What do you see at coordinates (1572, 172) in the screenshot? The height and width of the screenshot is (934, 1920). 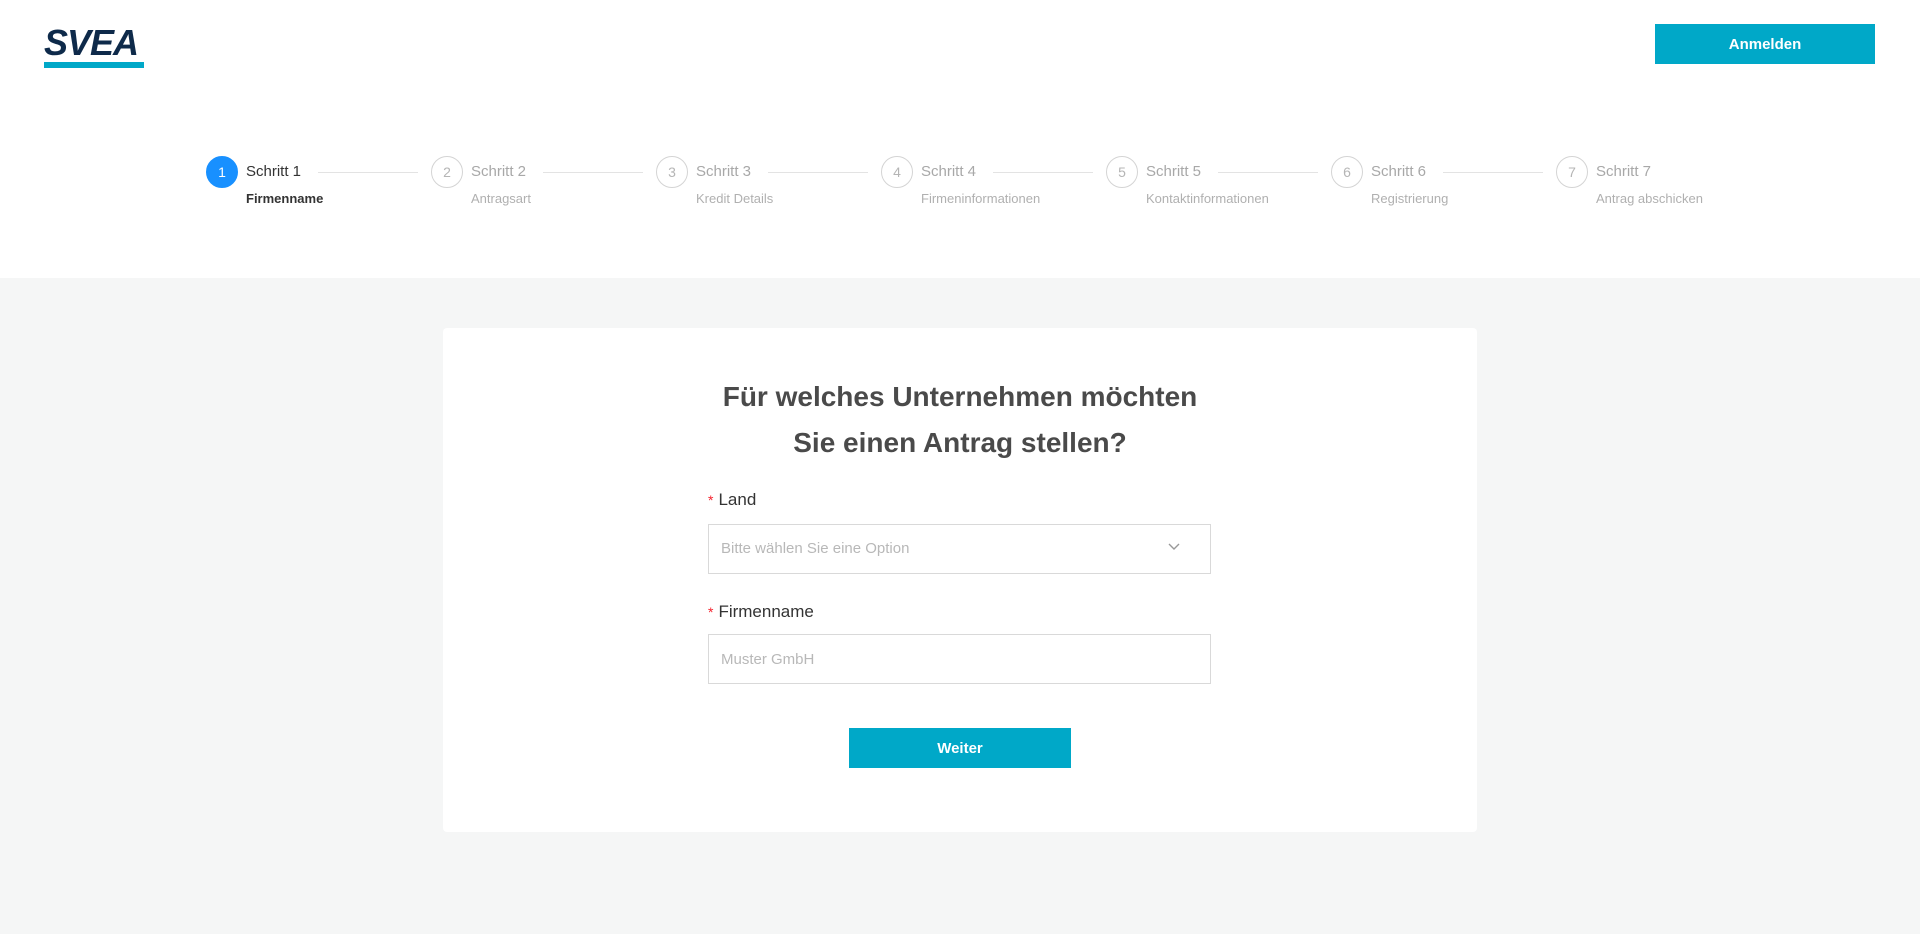 I see `step-number-circle: 7` at bounding box center [1572, 172].